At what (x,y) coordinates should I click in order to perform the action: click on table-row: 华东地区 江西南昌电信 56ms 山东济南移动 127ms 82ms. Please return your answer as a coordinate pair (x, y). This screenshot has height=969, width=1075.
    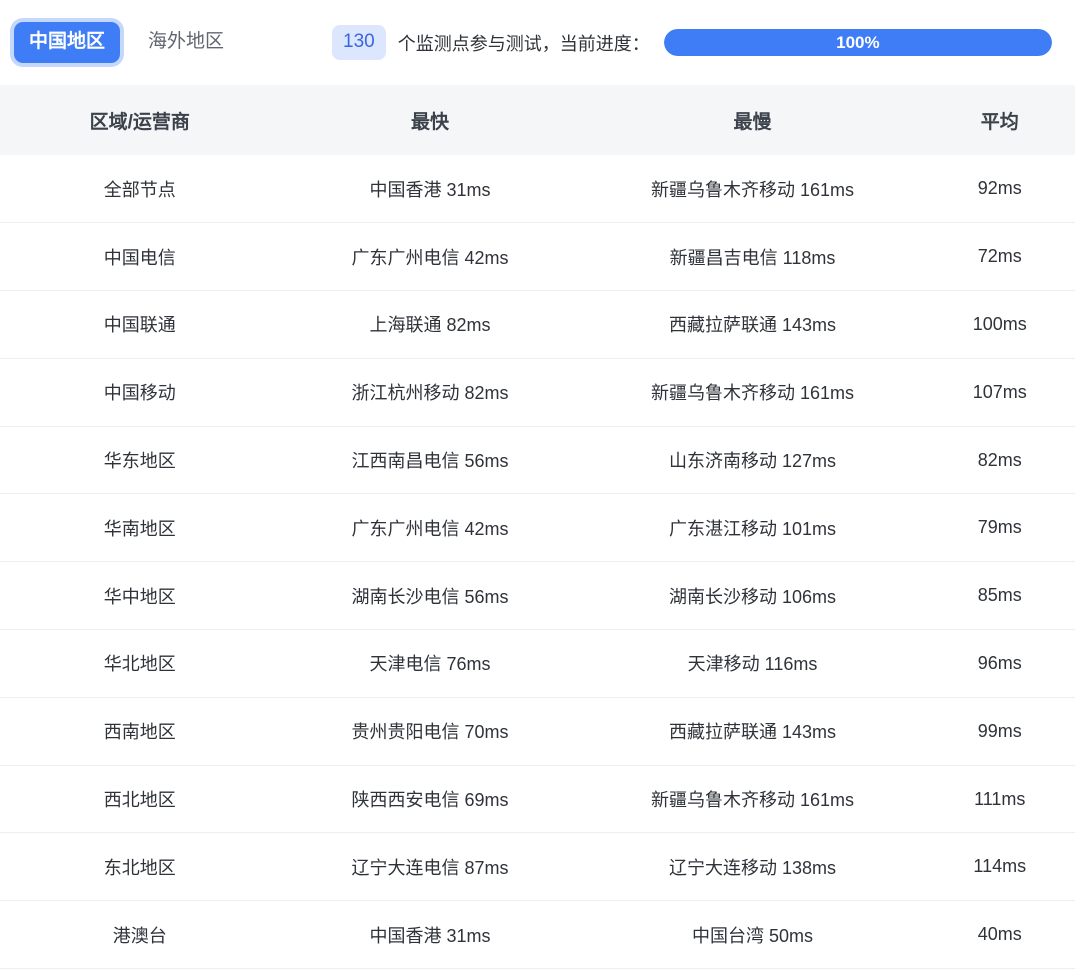
    Looking at the image, I should click on (537, 460).